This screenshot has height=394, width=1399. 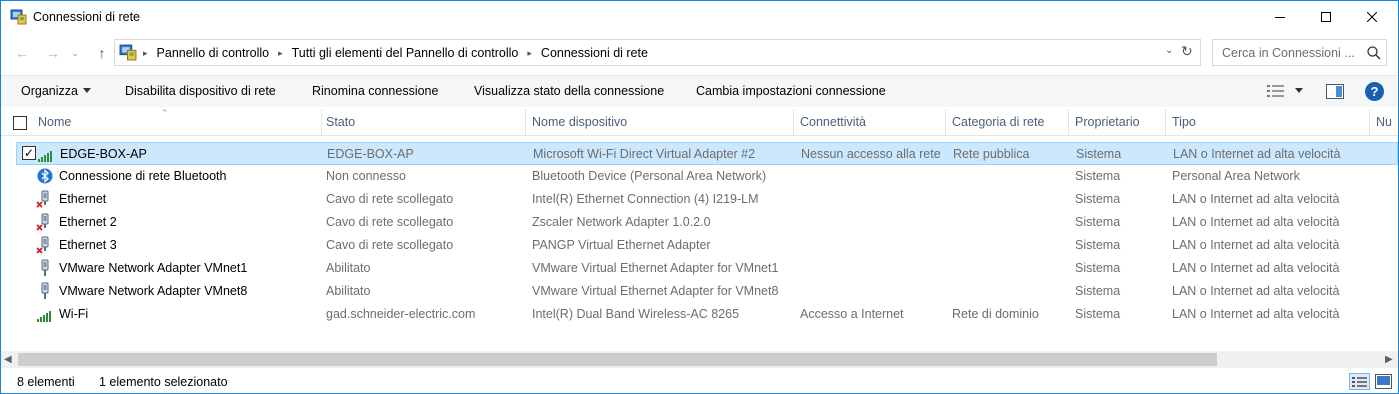 I want to click on connection-name: VMware Network Adapter VMnet1, so click(x=153, y=268).